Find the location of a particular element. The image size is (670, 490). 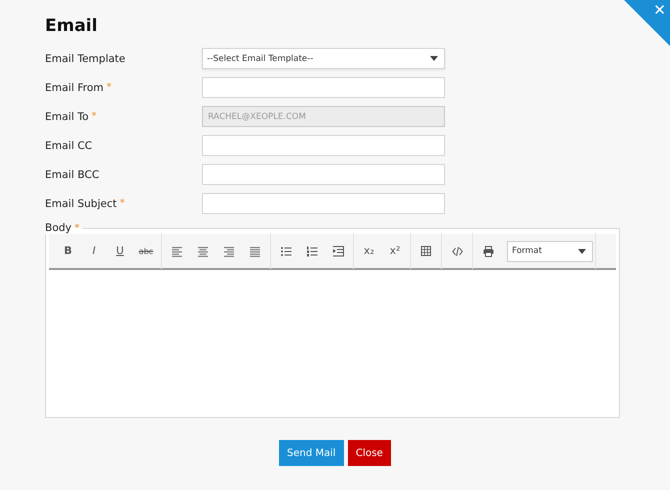

field-label: Email Template is located at coordinates (85, 58).